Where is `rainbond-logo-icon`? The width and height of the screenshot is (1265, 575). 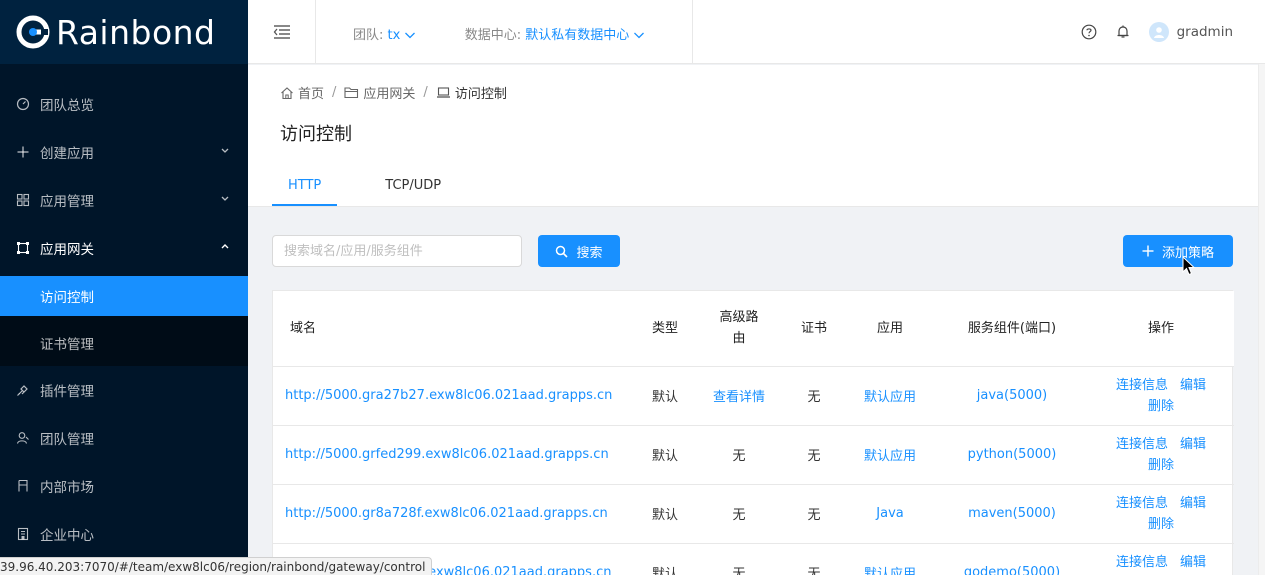
rainbond-logo-icon is located at coordinates (33, 32).